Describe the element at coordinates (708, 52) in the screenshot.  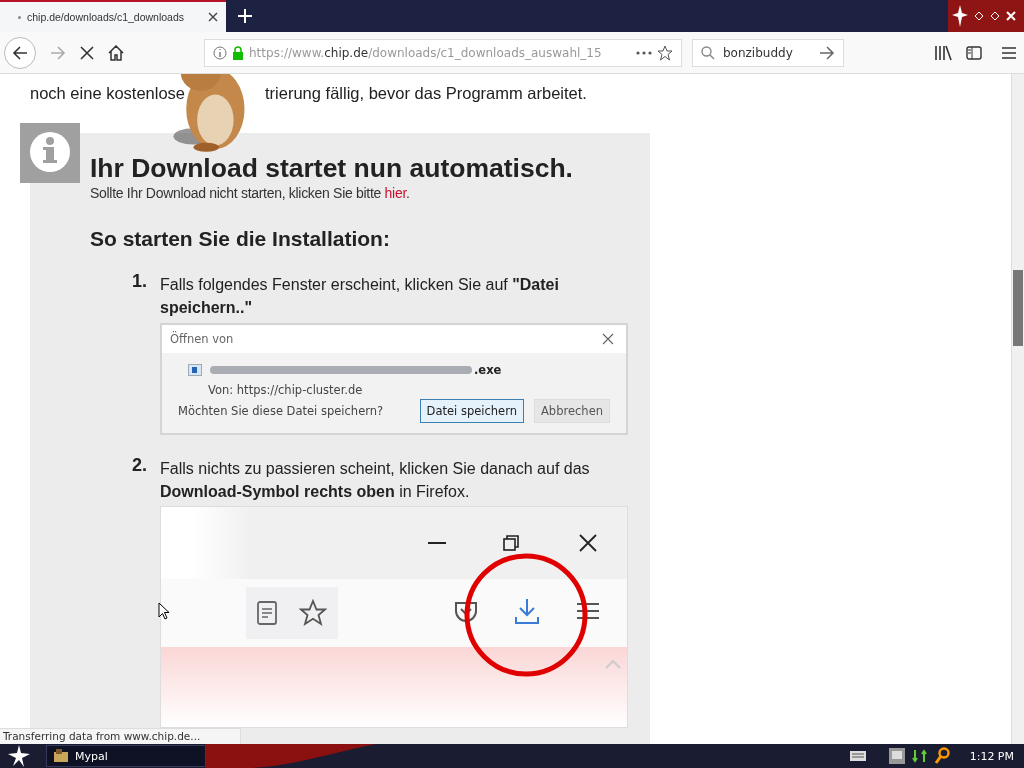
I see `search-icon` at that location.